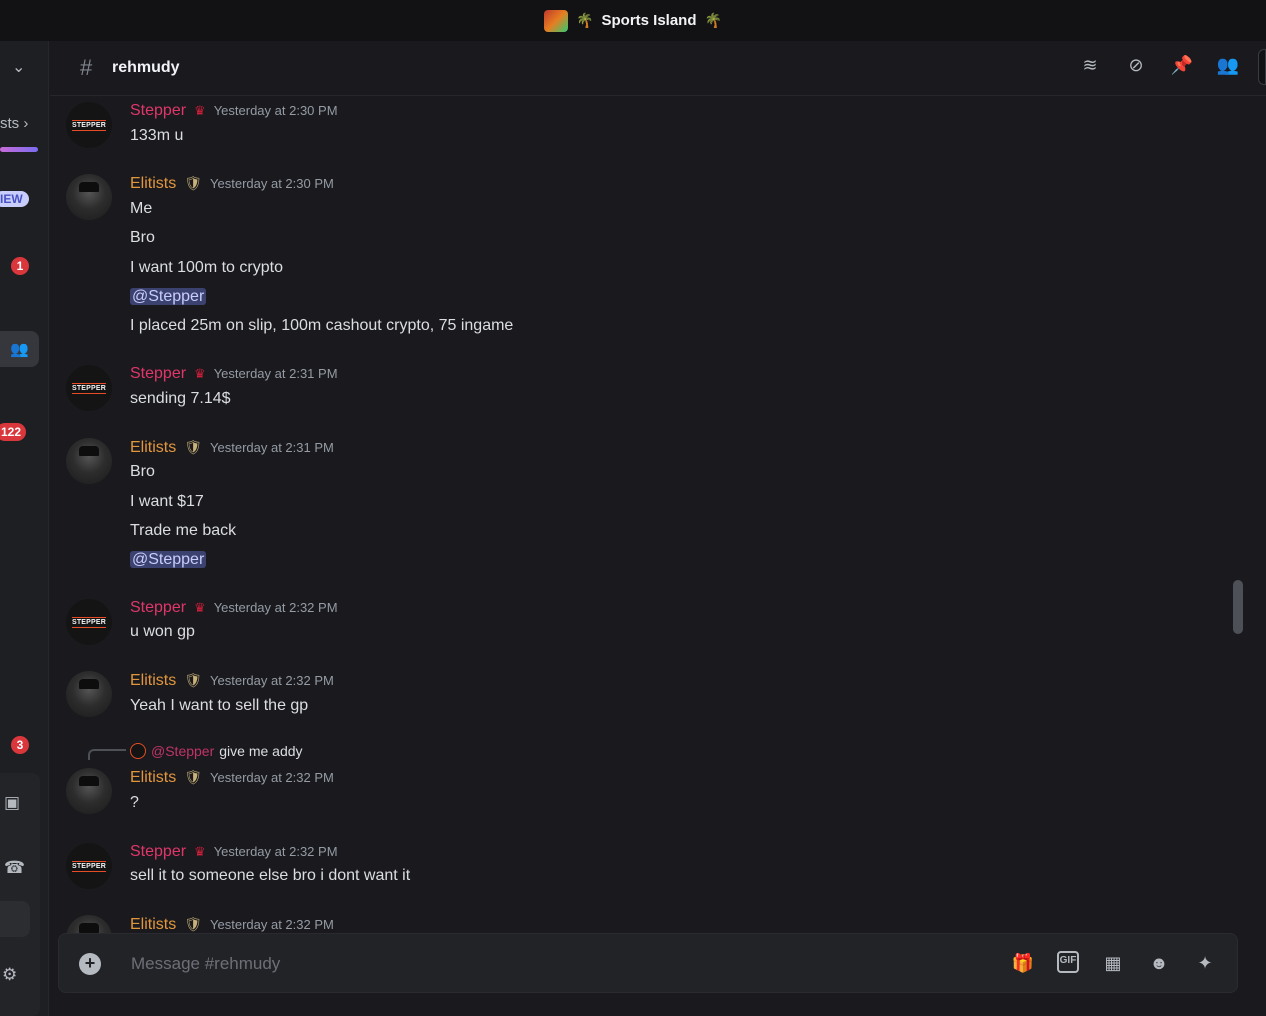 The width and height of the screenshot is (1266, 1016). I want to click on add-user-icon: 👥, so click(19, 349).